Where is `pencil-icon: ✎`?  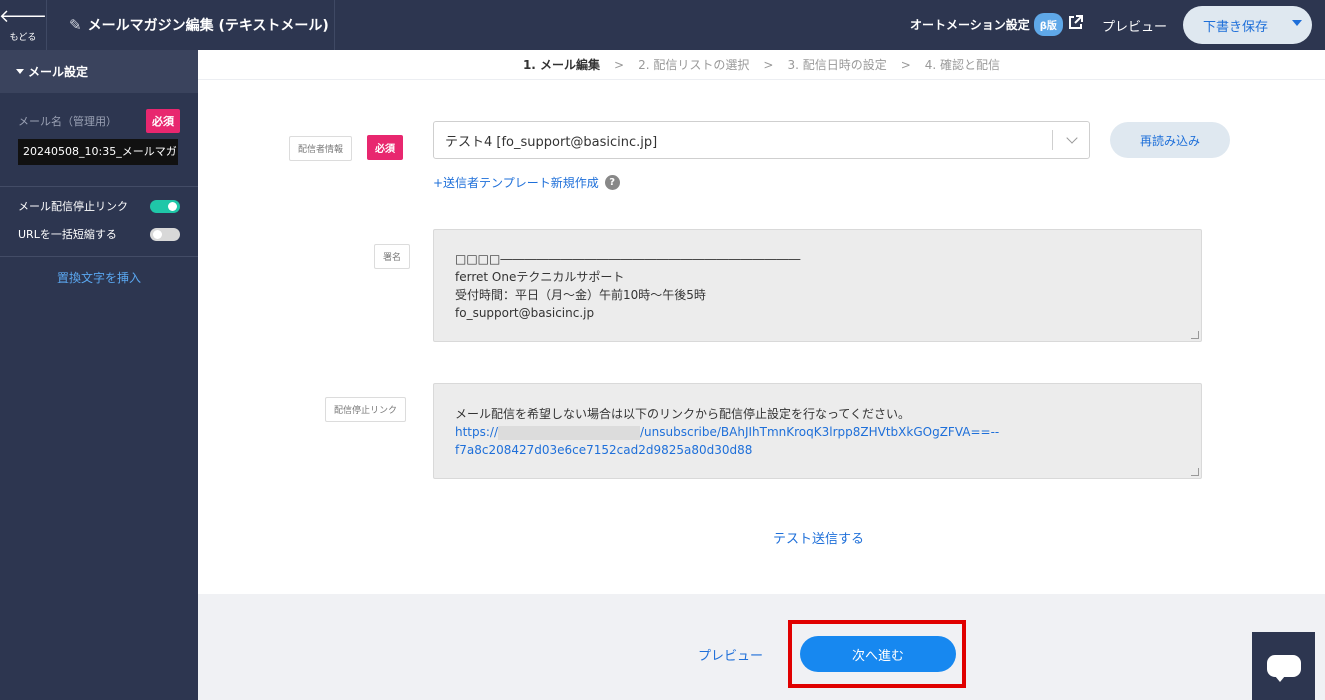 pencil-icon: ✎ is located at coordinates (75, 25).